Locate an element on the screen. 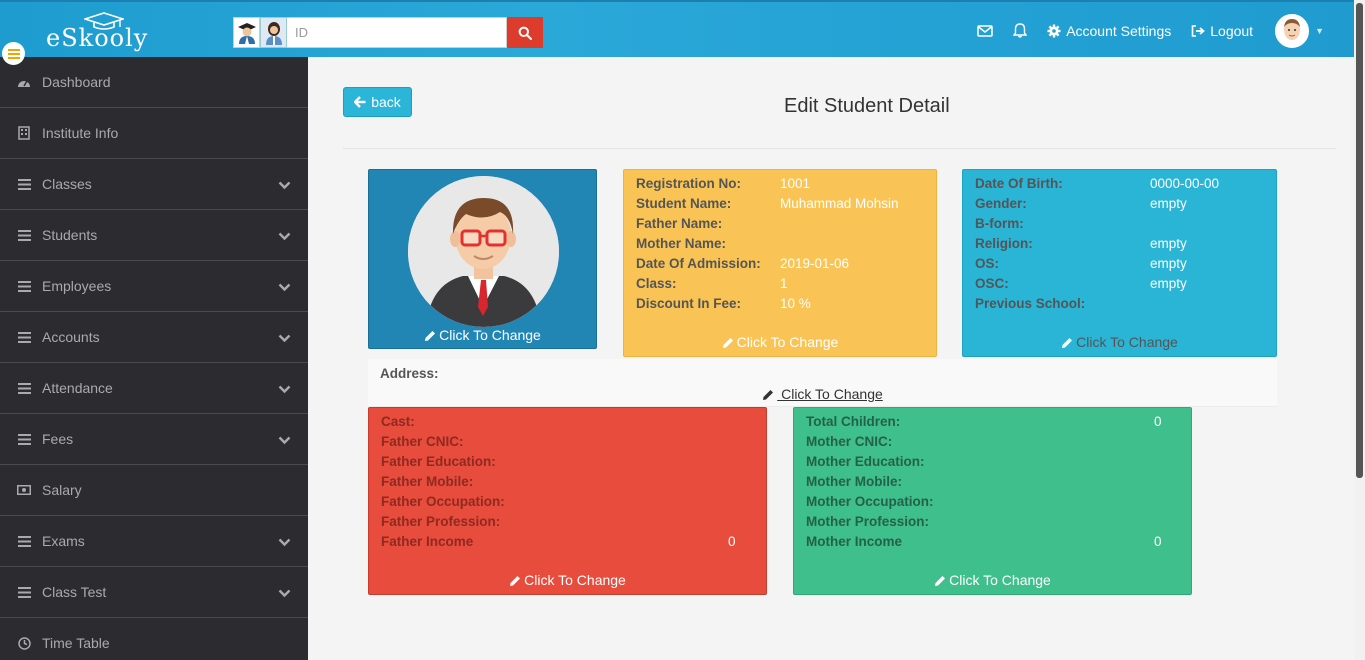  logout-icon is located at coordinates (1198, 30).